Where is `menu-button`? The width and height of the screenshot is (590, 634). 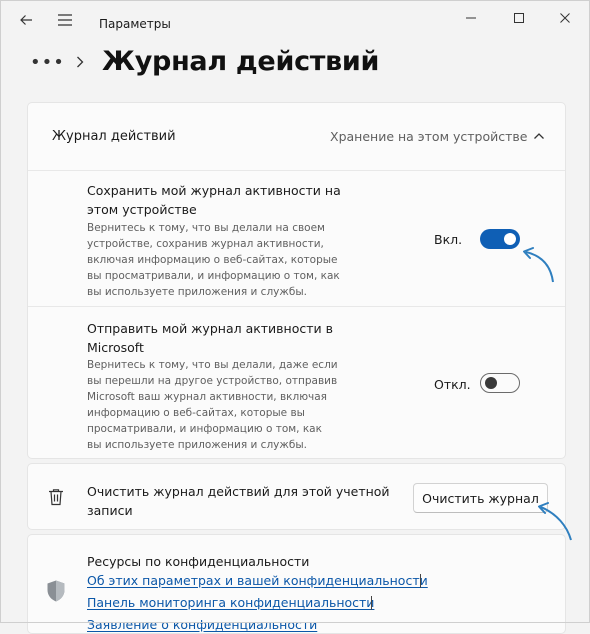 menu-button is located at coordinates (65, 20).